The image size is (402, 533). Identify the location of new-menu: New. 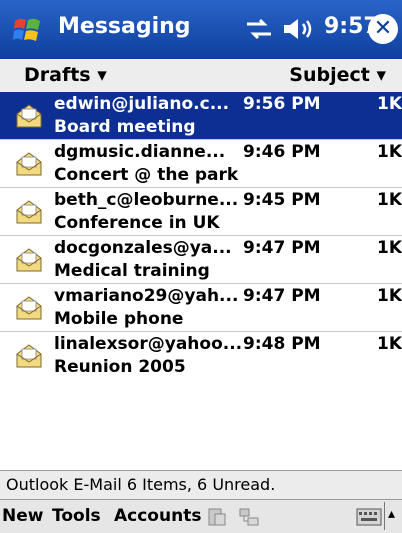
(22, 516).